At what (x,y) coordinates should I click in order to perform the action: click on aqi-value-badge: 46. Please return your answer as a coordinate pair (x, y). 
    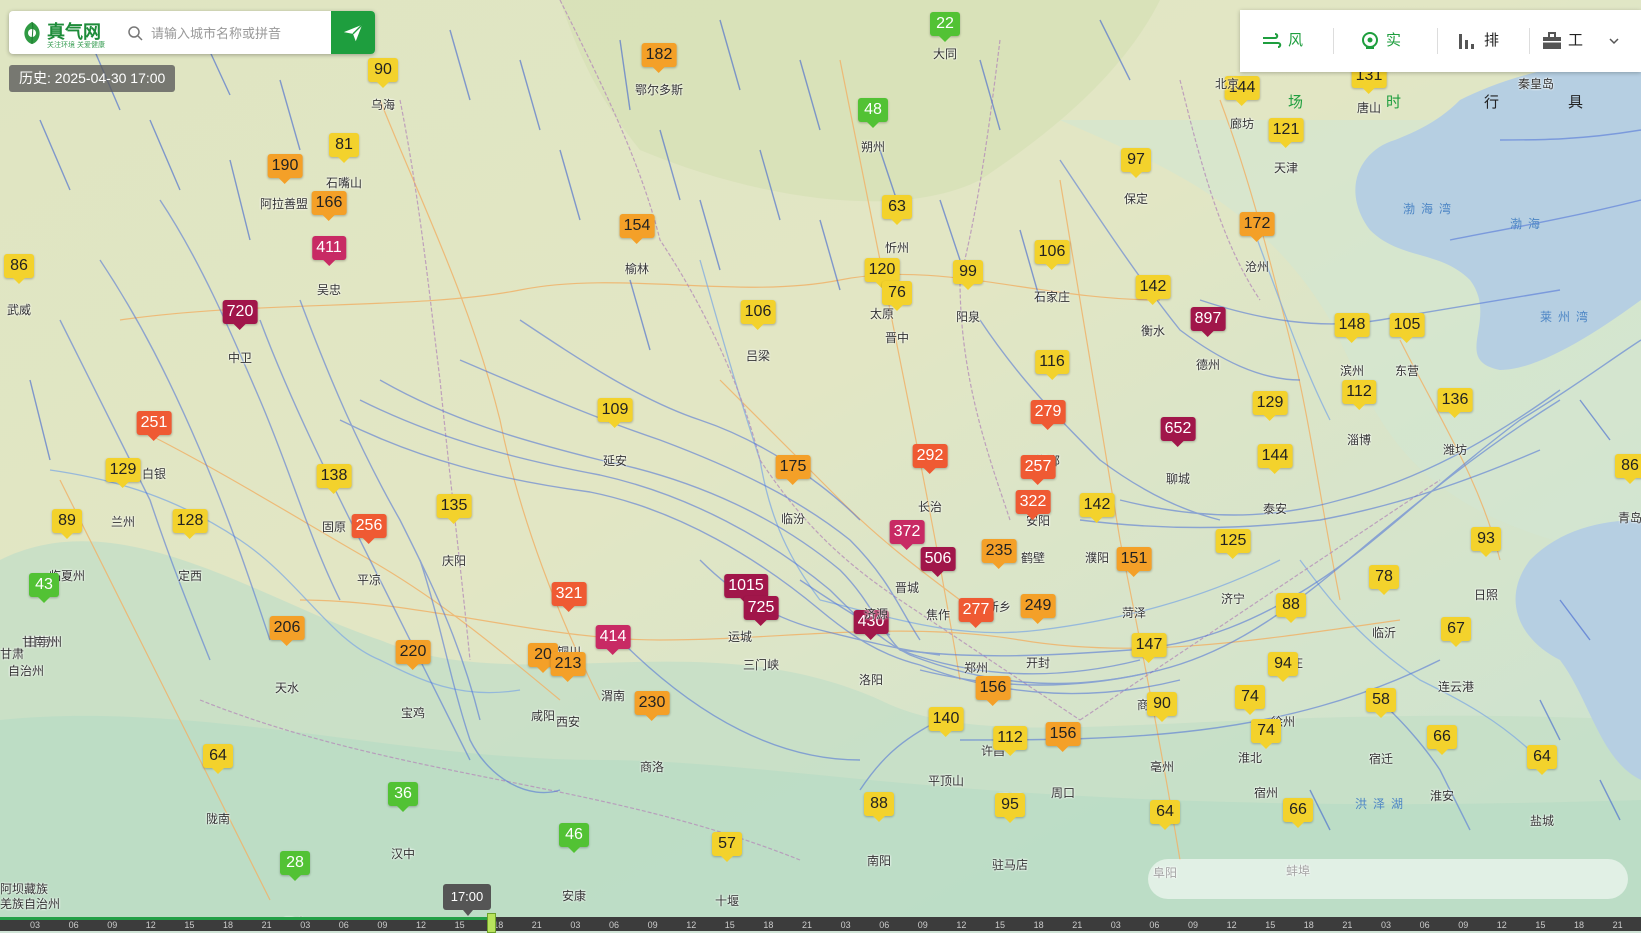
    Looking at the image, I should click on (574, 838).